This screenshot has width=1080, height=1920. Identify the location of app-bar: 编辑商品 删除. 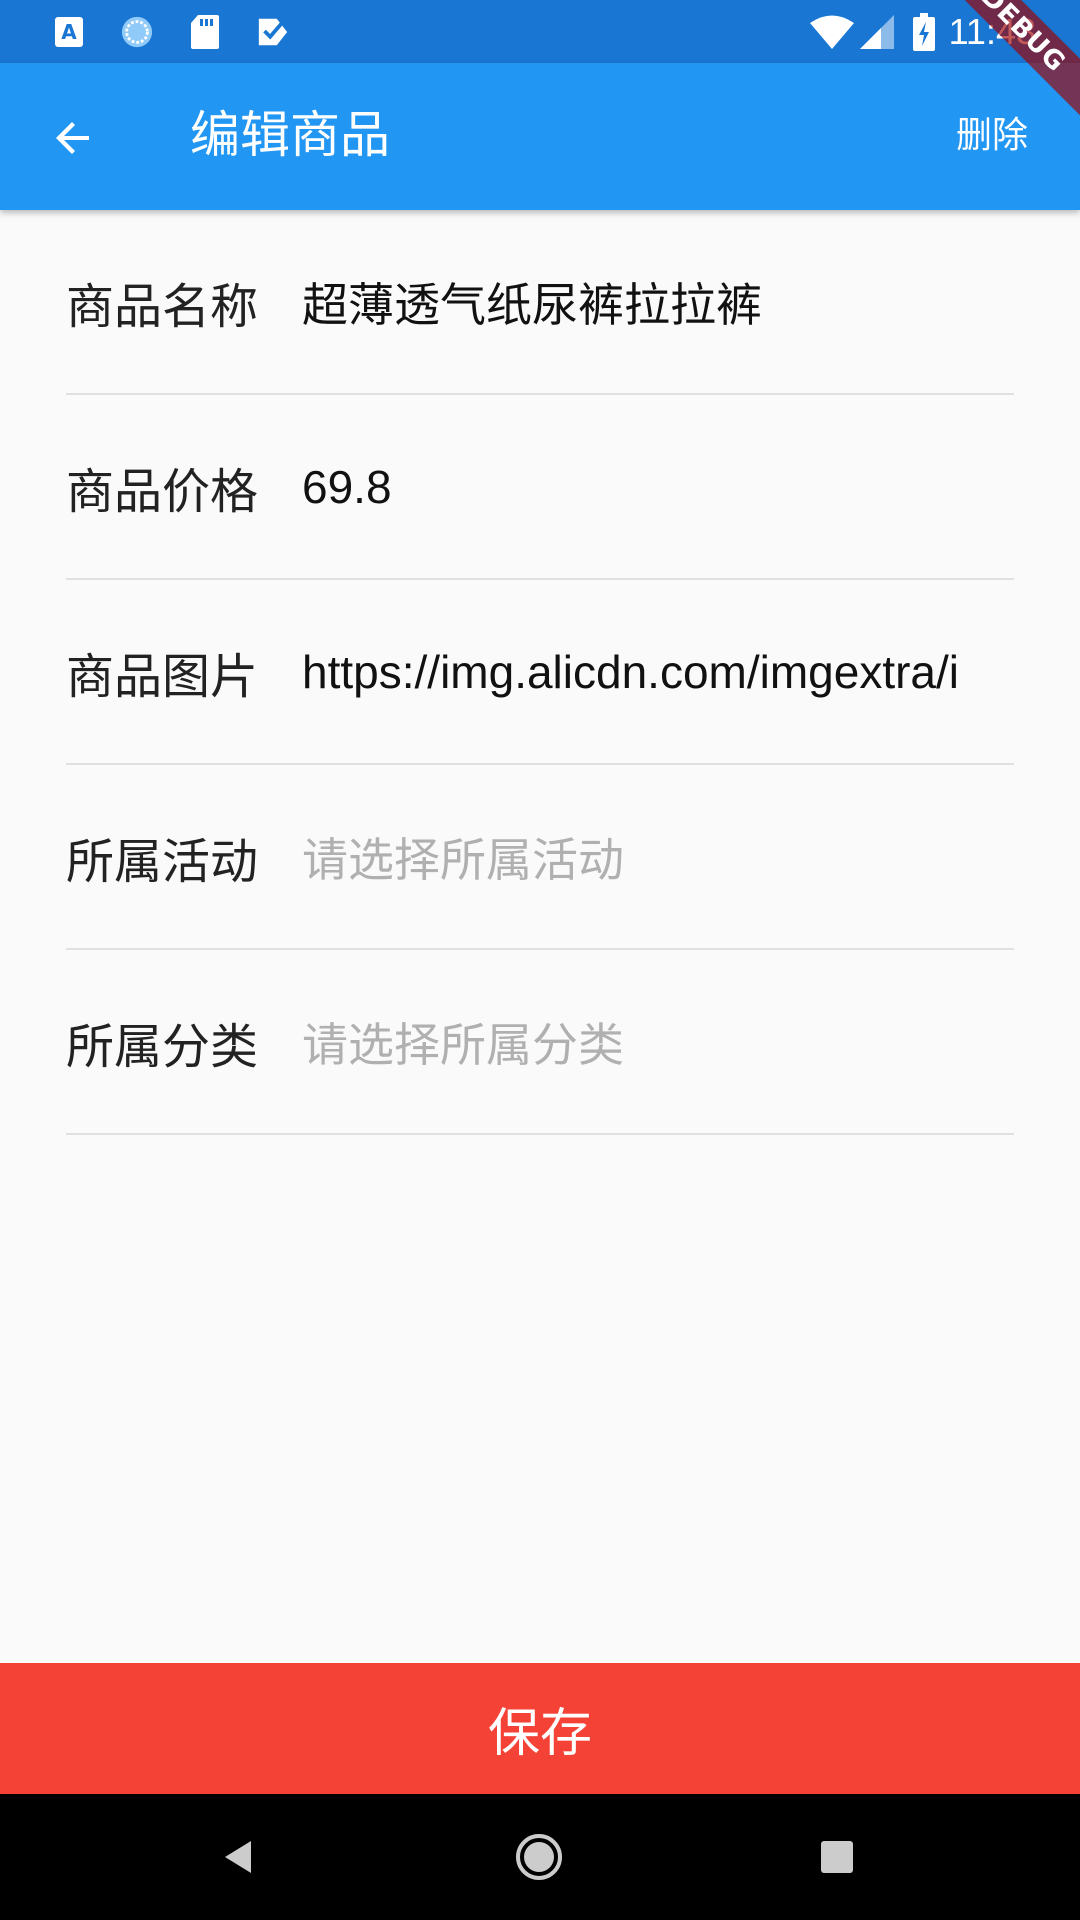
(540, 136).